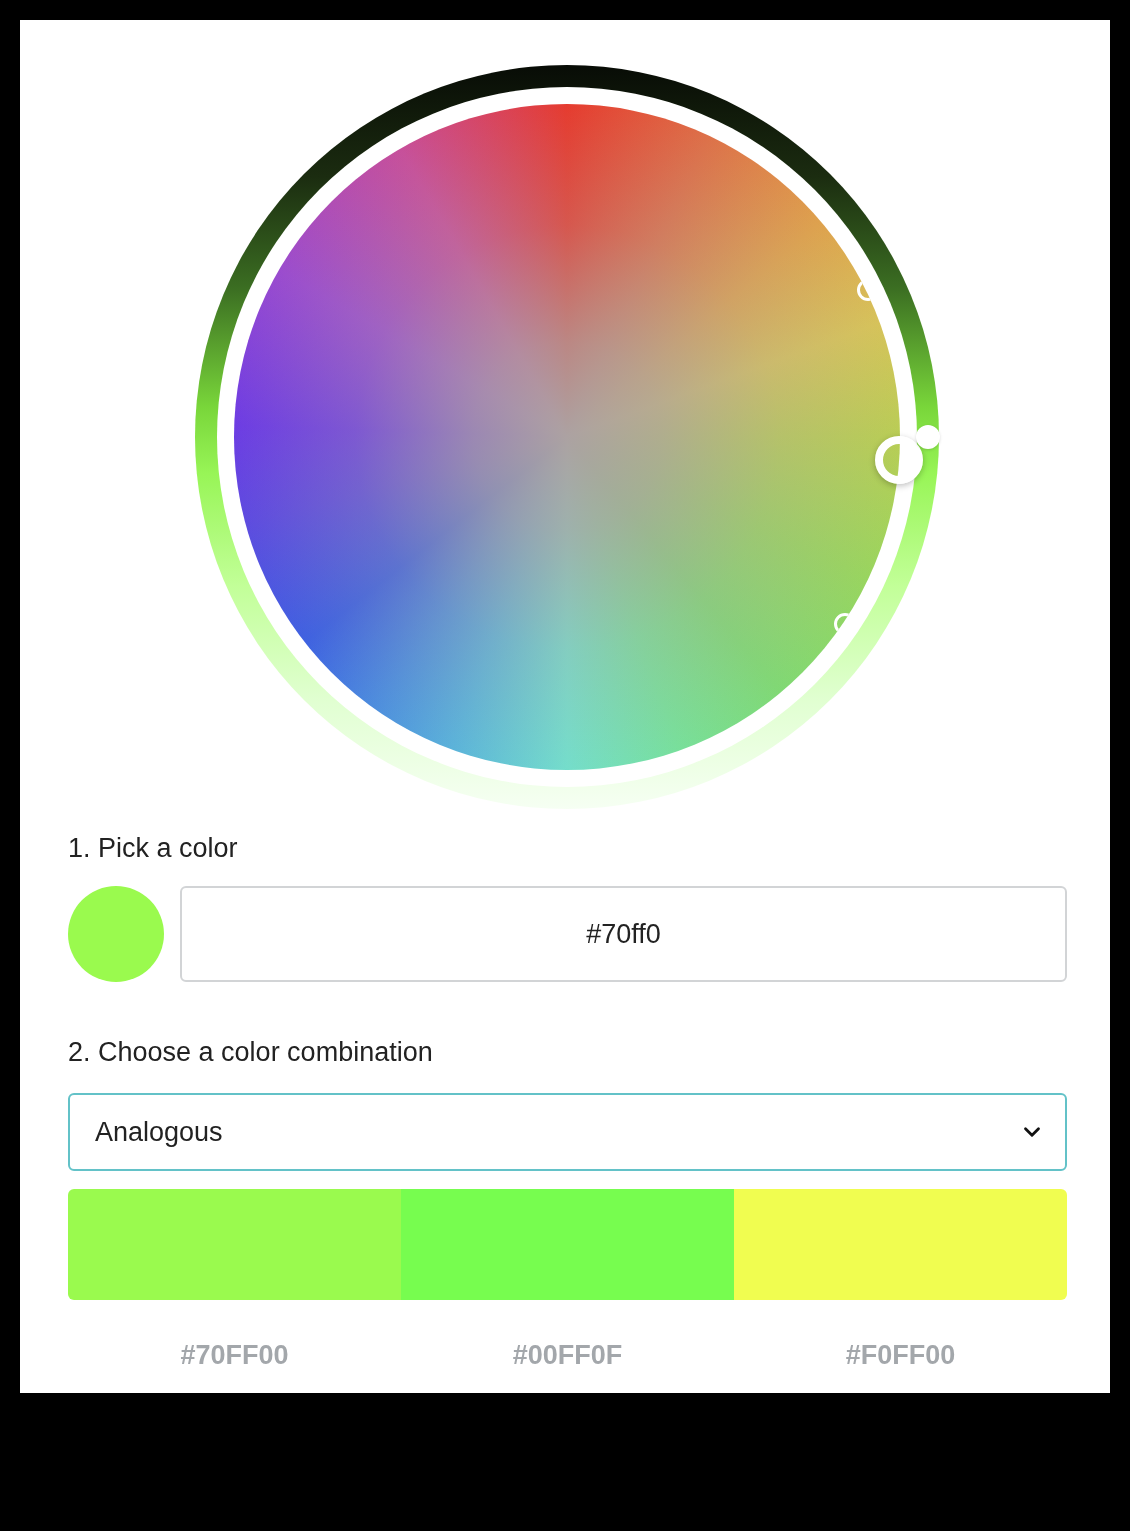 This screenshot has width=1130, height=1531. I want to click on step-label: 1. Pick a color, so click(153, 848).